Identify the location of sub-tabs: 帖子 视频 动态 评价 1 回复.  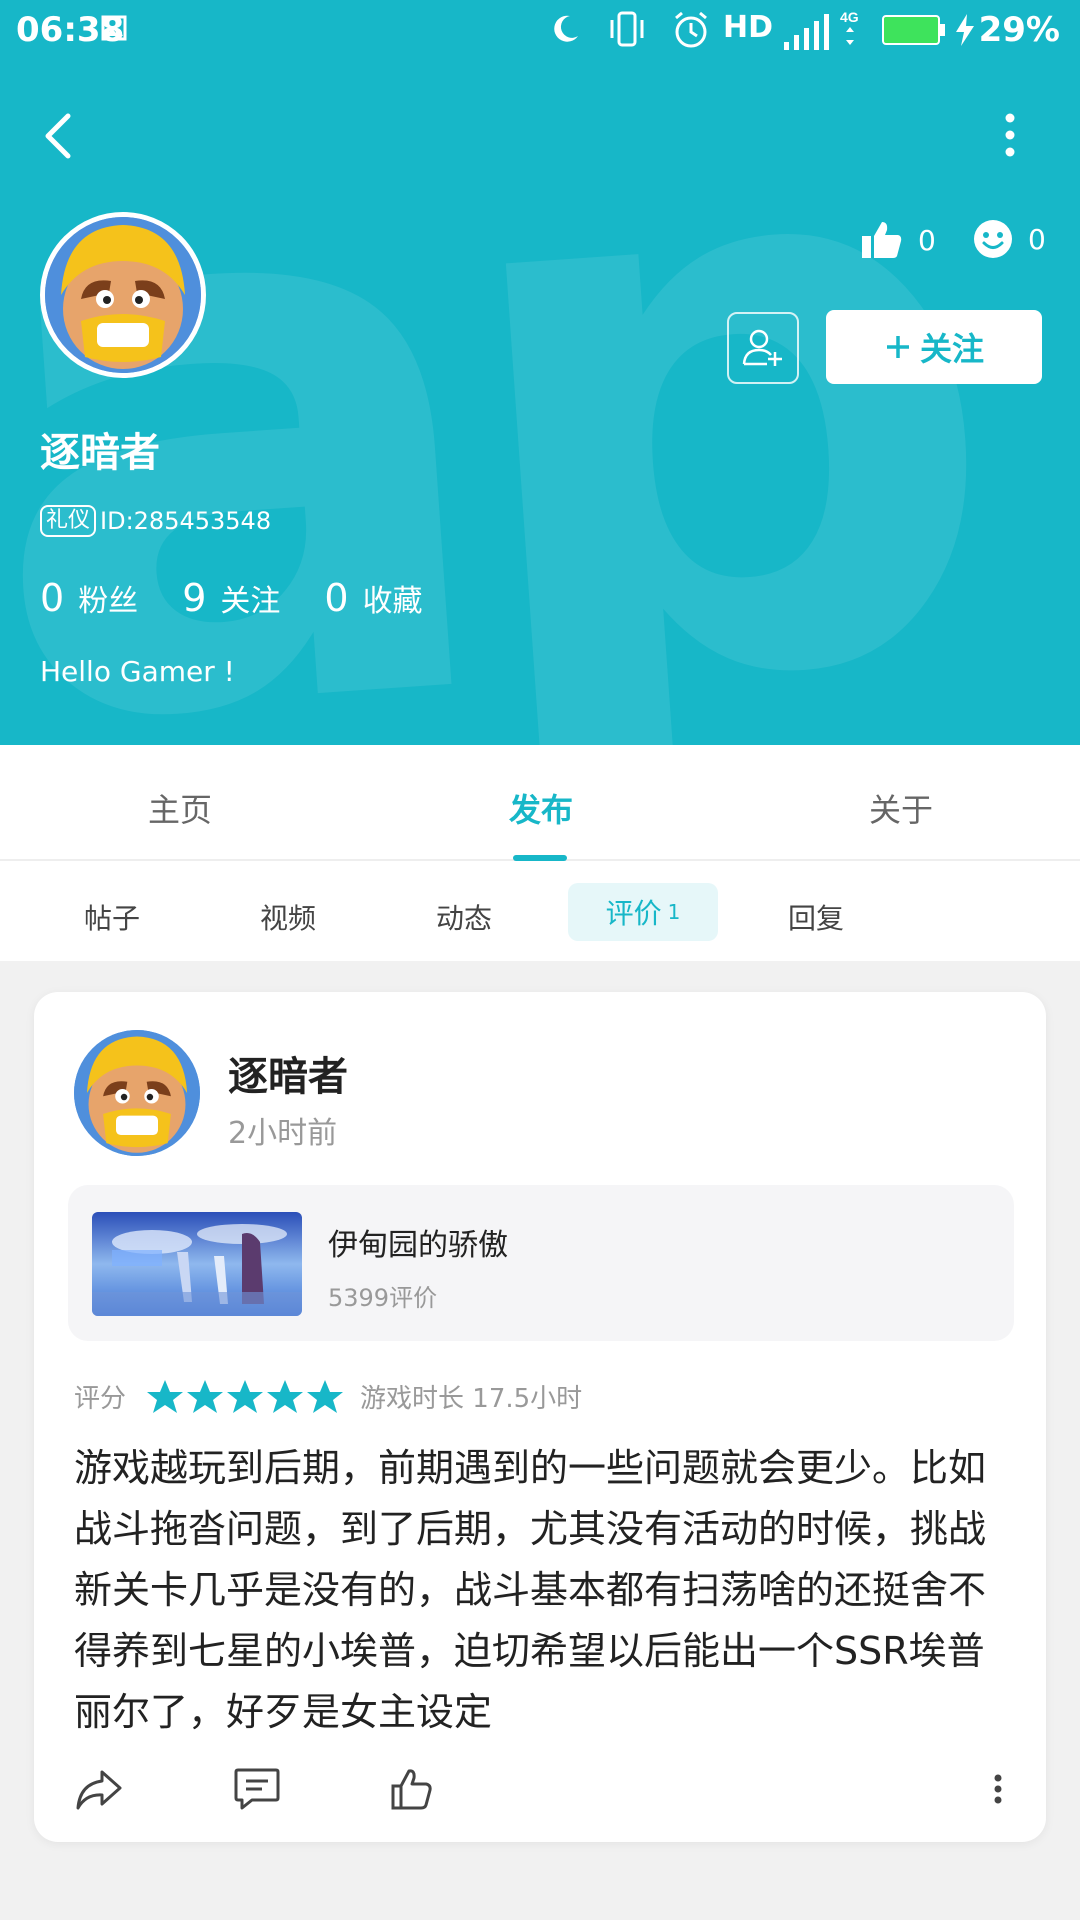
(540, 911).